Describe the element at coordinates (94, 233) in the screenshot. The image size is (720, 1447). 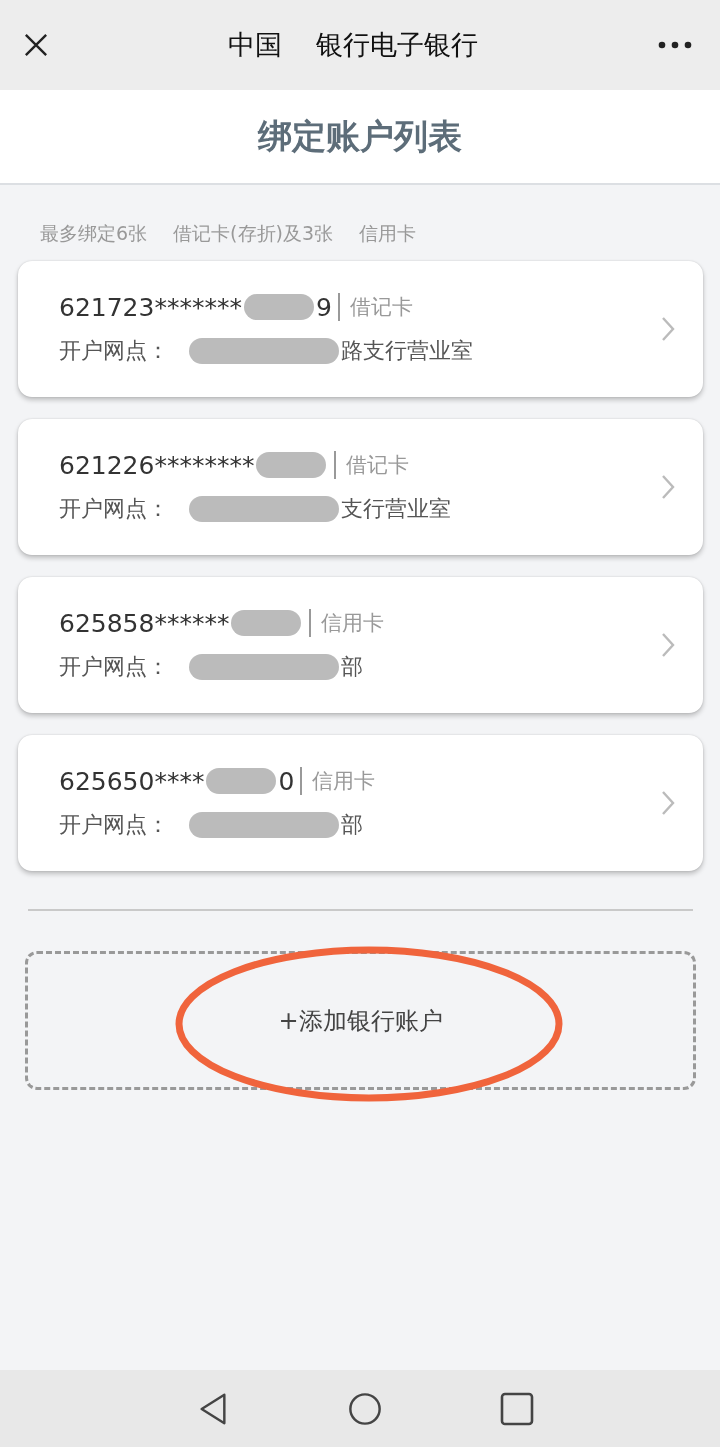
I see `hint-text: 最多绑定6张` at that location.